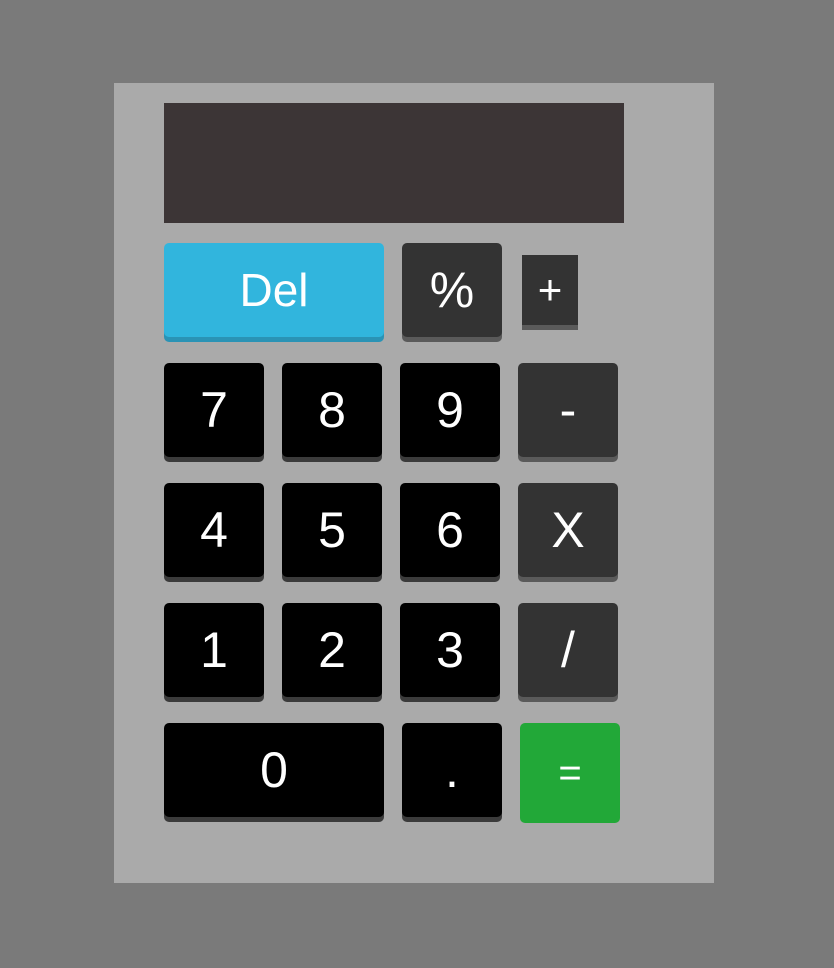  I want to click on digit-7-button: 7, so click(214, 410).